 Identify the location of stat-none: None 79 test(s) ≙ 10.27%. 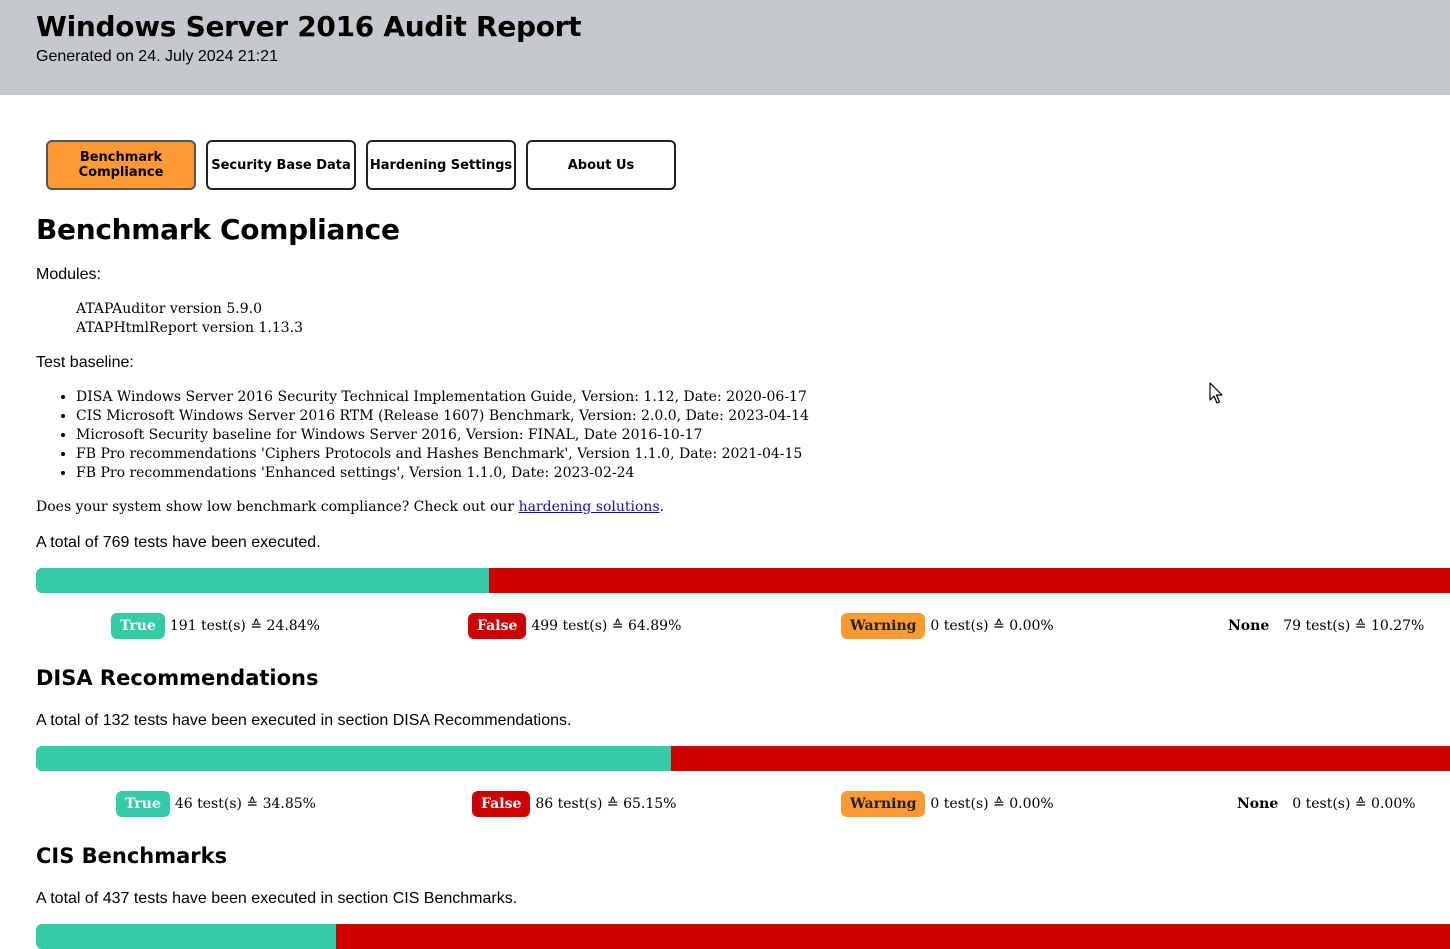
(1321, 626).